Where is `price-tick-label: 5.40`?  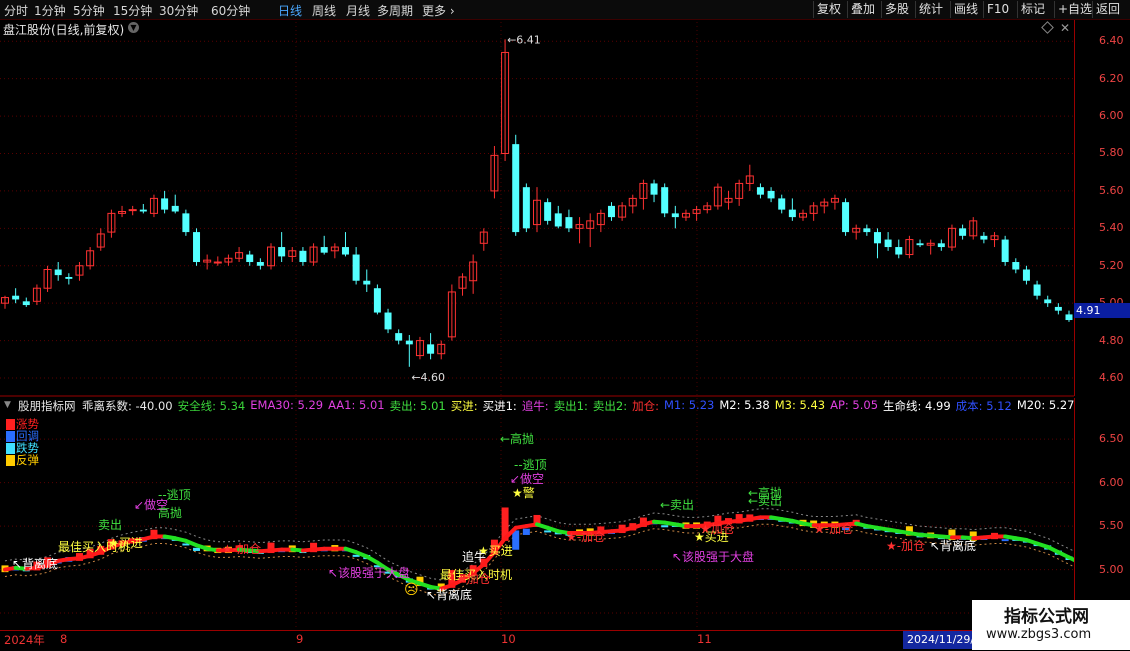
price-tick-label: 5.40 is located at coordinates (1111, 228).